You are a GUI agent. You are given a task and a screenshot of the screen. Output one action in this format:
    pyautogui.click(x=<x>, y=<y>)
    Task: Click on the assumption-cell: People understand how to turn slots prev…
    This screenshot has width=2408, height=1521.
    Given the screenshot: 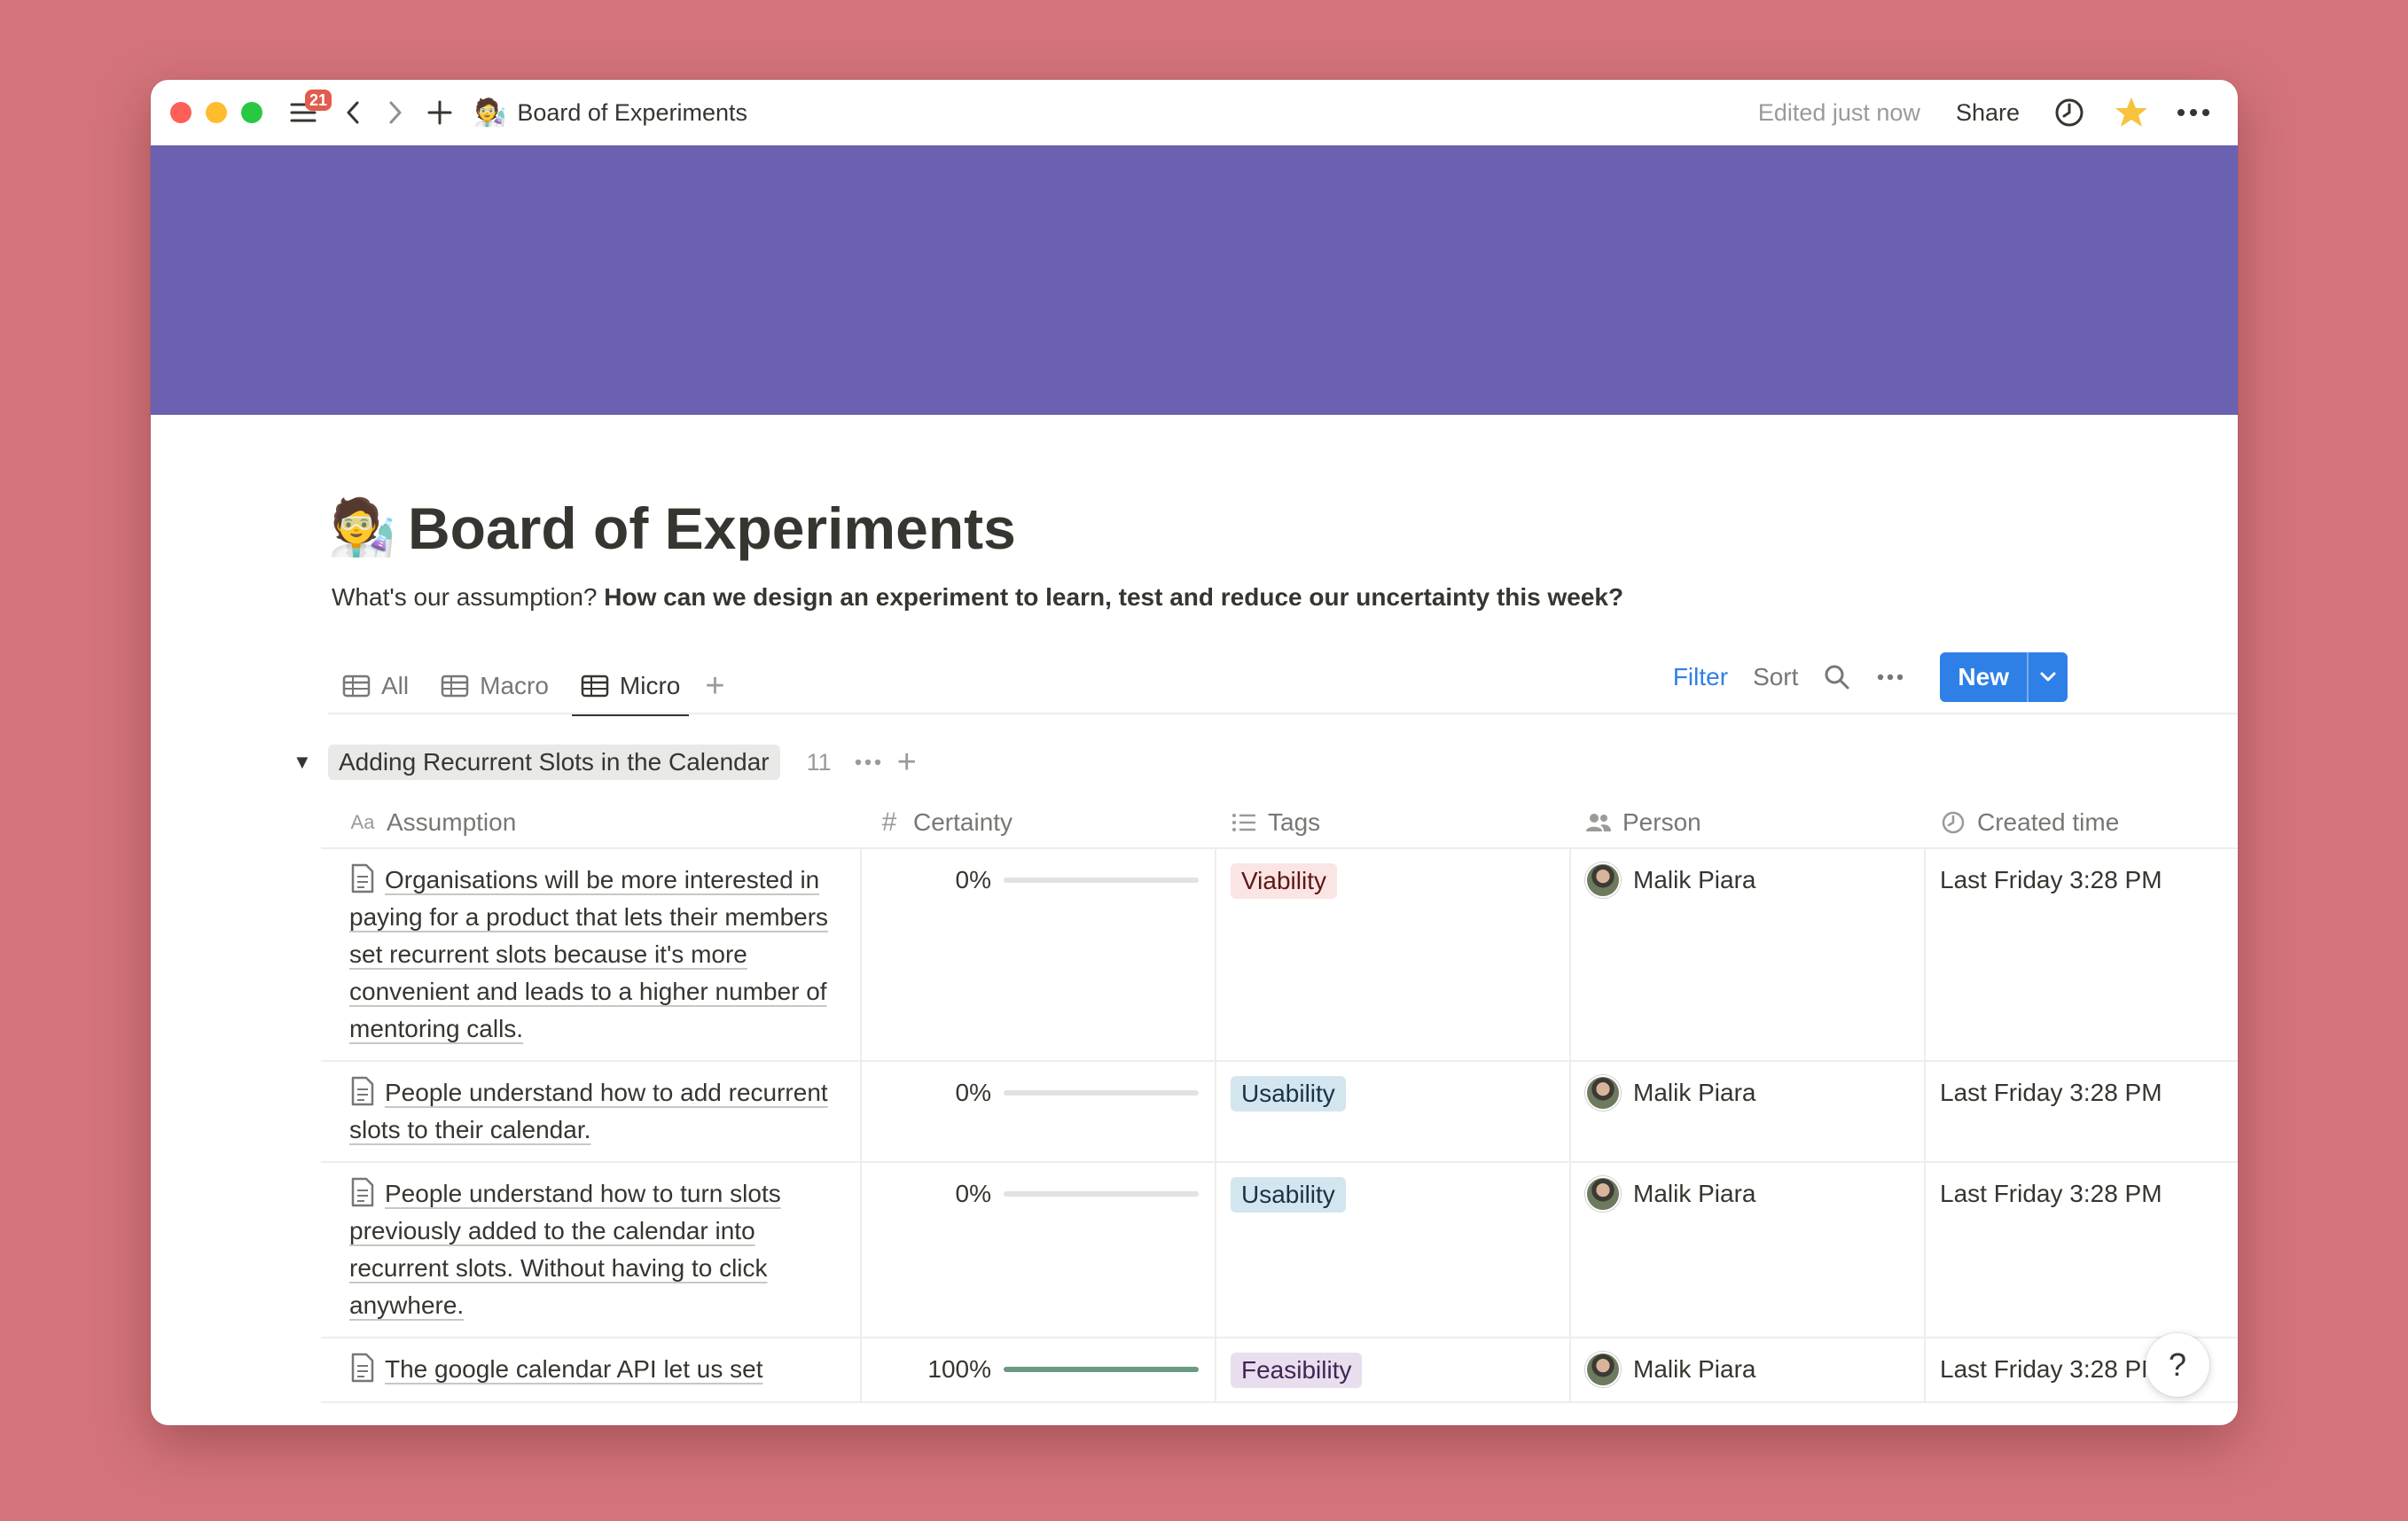 What is the action you would take?
    pyautogui.click(x=590, y=1250)
    